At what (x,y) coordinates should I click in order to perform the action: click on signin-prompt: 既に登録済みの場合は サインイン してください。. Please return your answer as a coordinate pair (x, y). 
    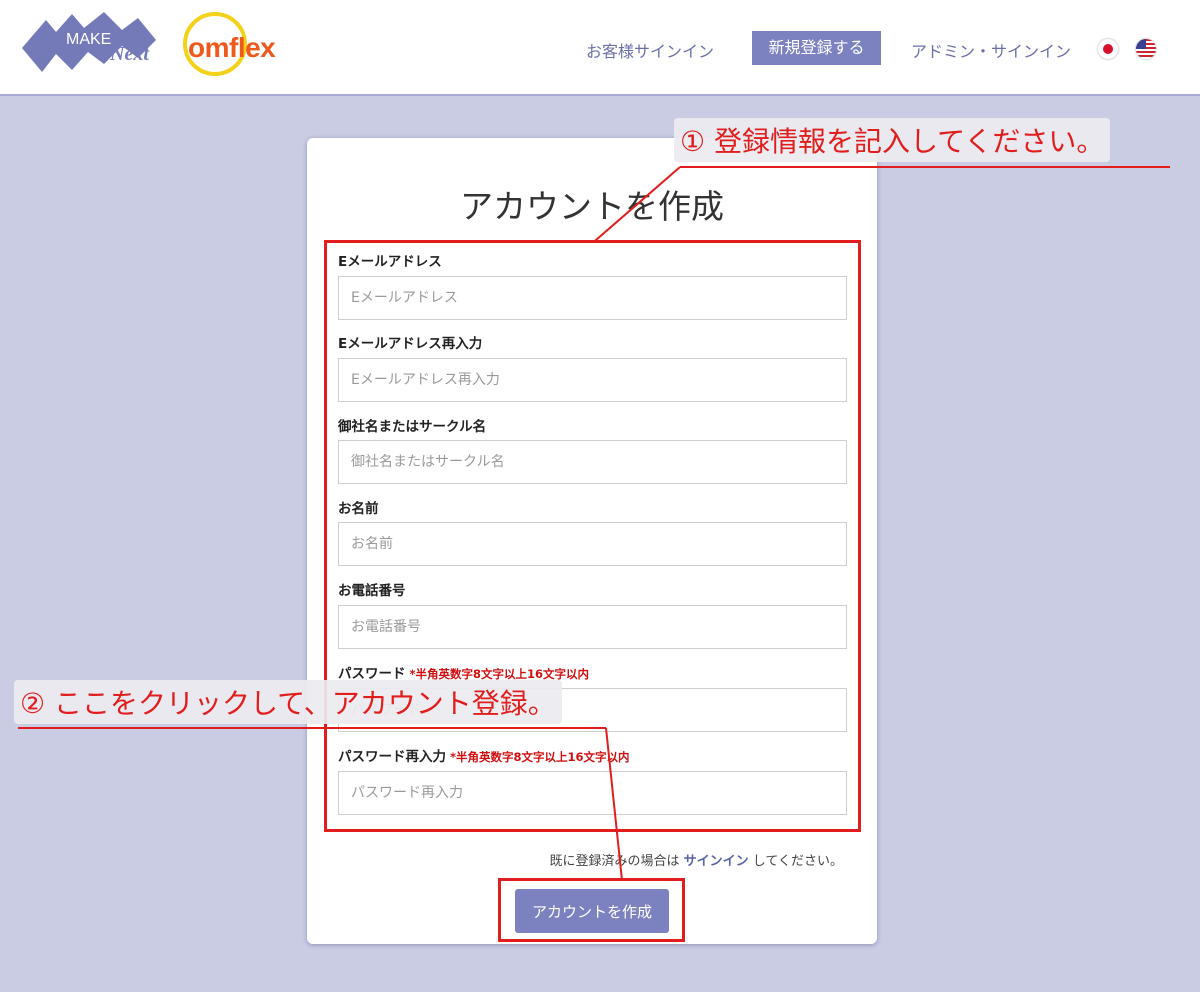
    Looking at the image, I should click on (696, 861).